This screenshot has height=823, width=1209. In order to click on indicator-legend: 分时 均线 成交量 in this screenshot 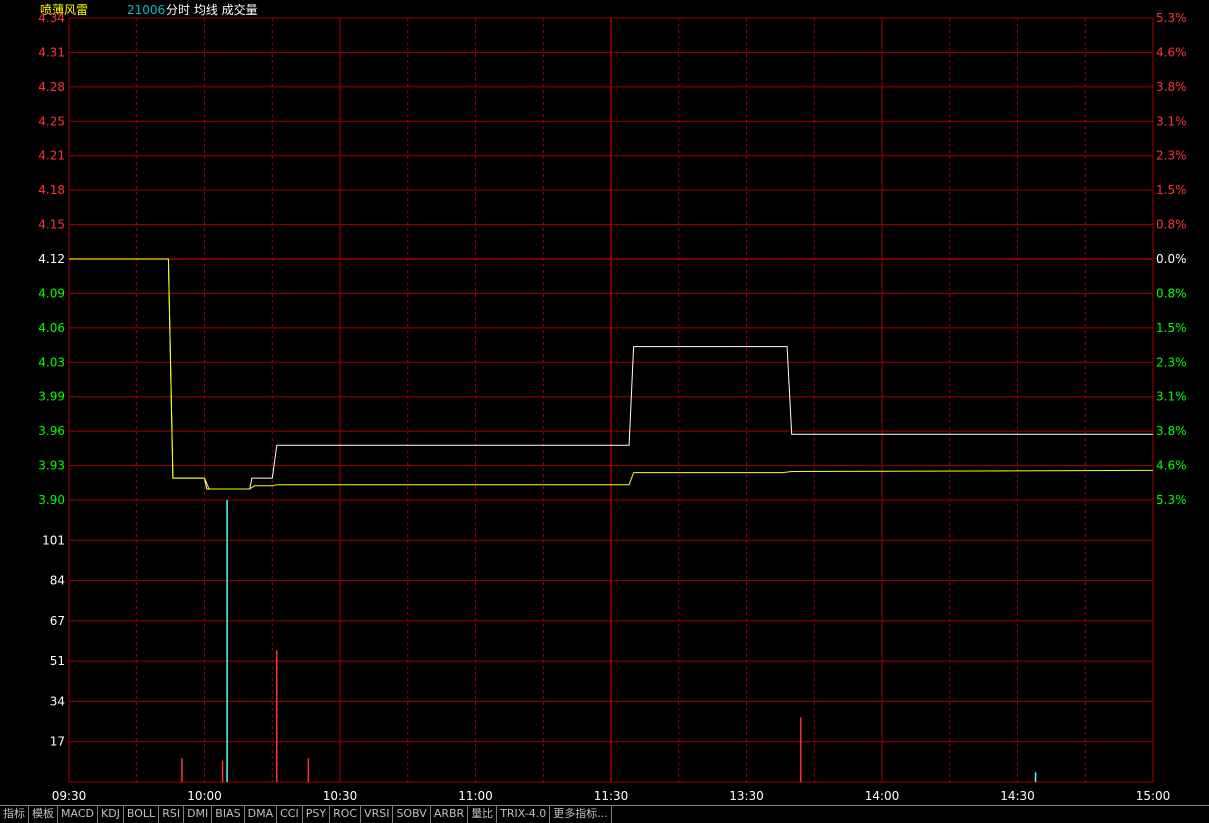, I will do `click(212, 9)`.